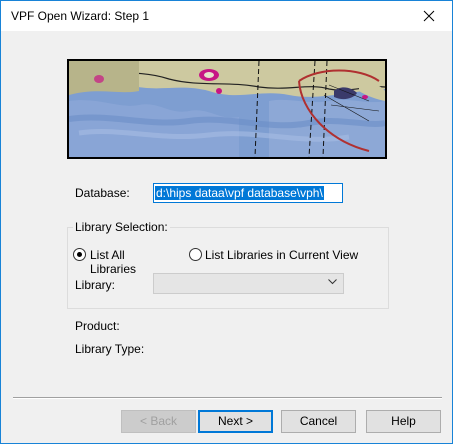  I want to click on database-input-value: d:\hips dataa\vpf database\vph\, so click(239, 193).